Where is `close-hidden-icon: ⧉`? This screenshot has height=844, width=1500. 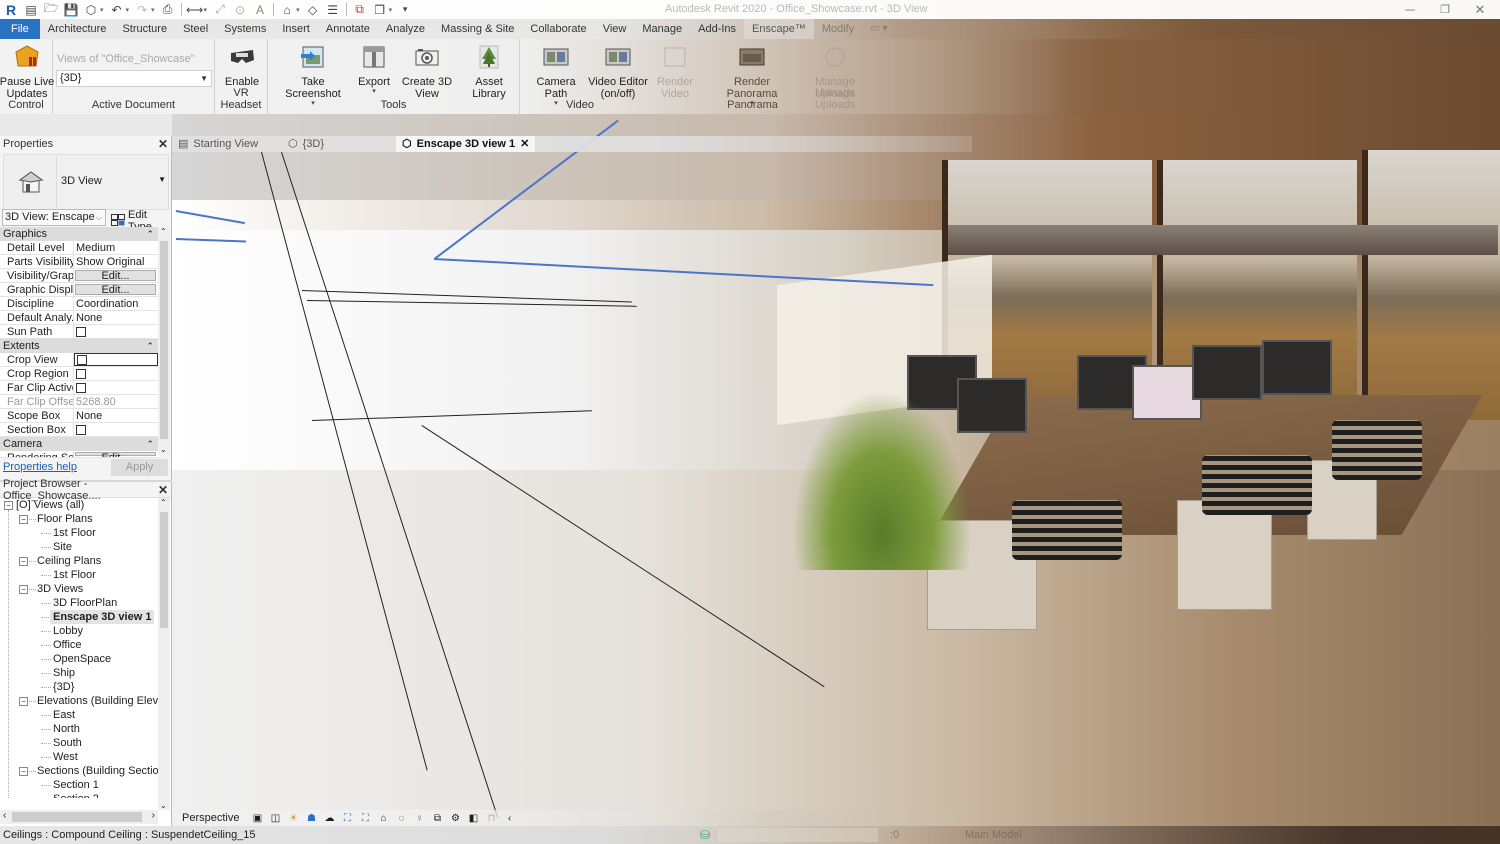 close-hidden-icon: ⧉ is located at coordinates (360, 9).